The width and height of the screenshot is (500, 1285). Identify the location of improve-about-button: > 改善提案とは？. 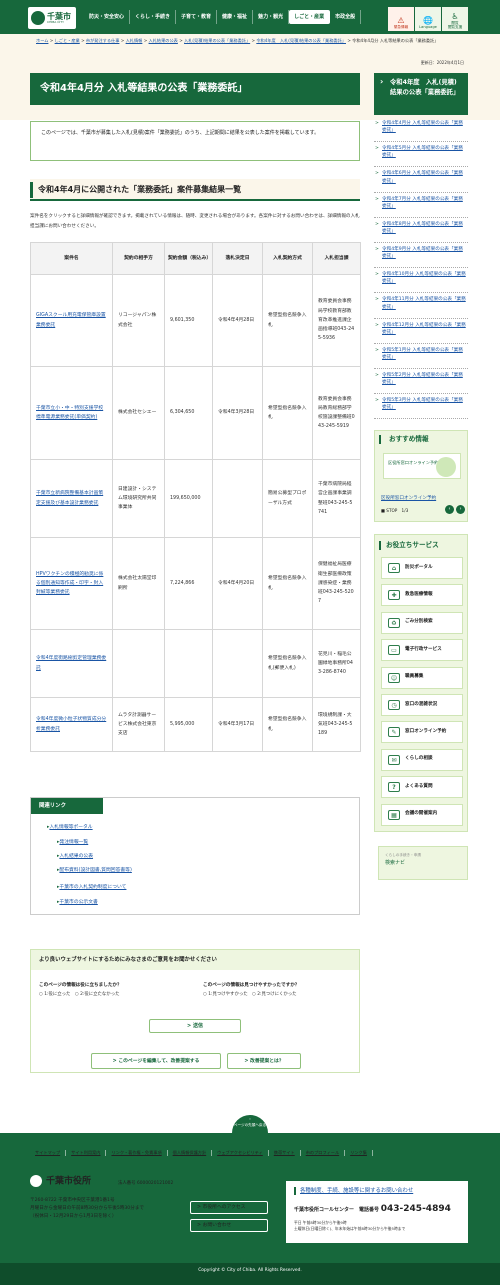
(264, 1061).